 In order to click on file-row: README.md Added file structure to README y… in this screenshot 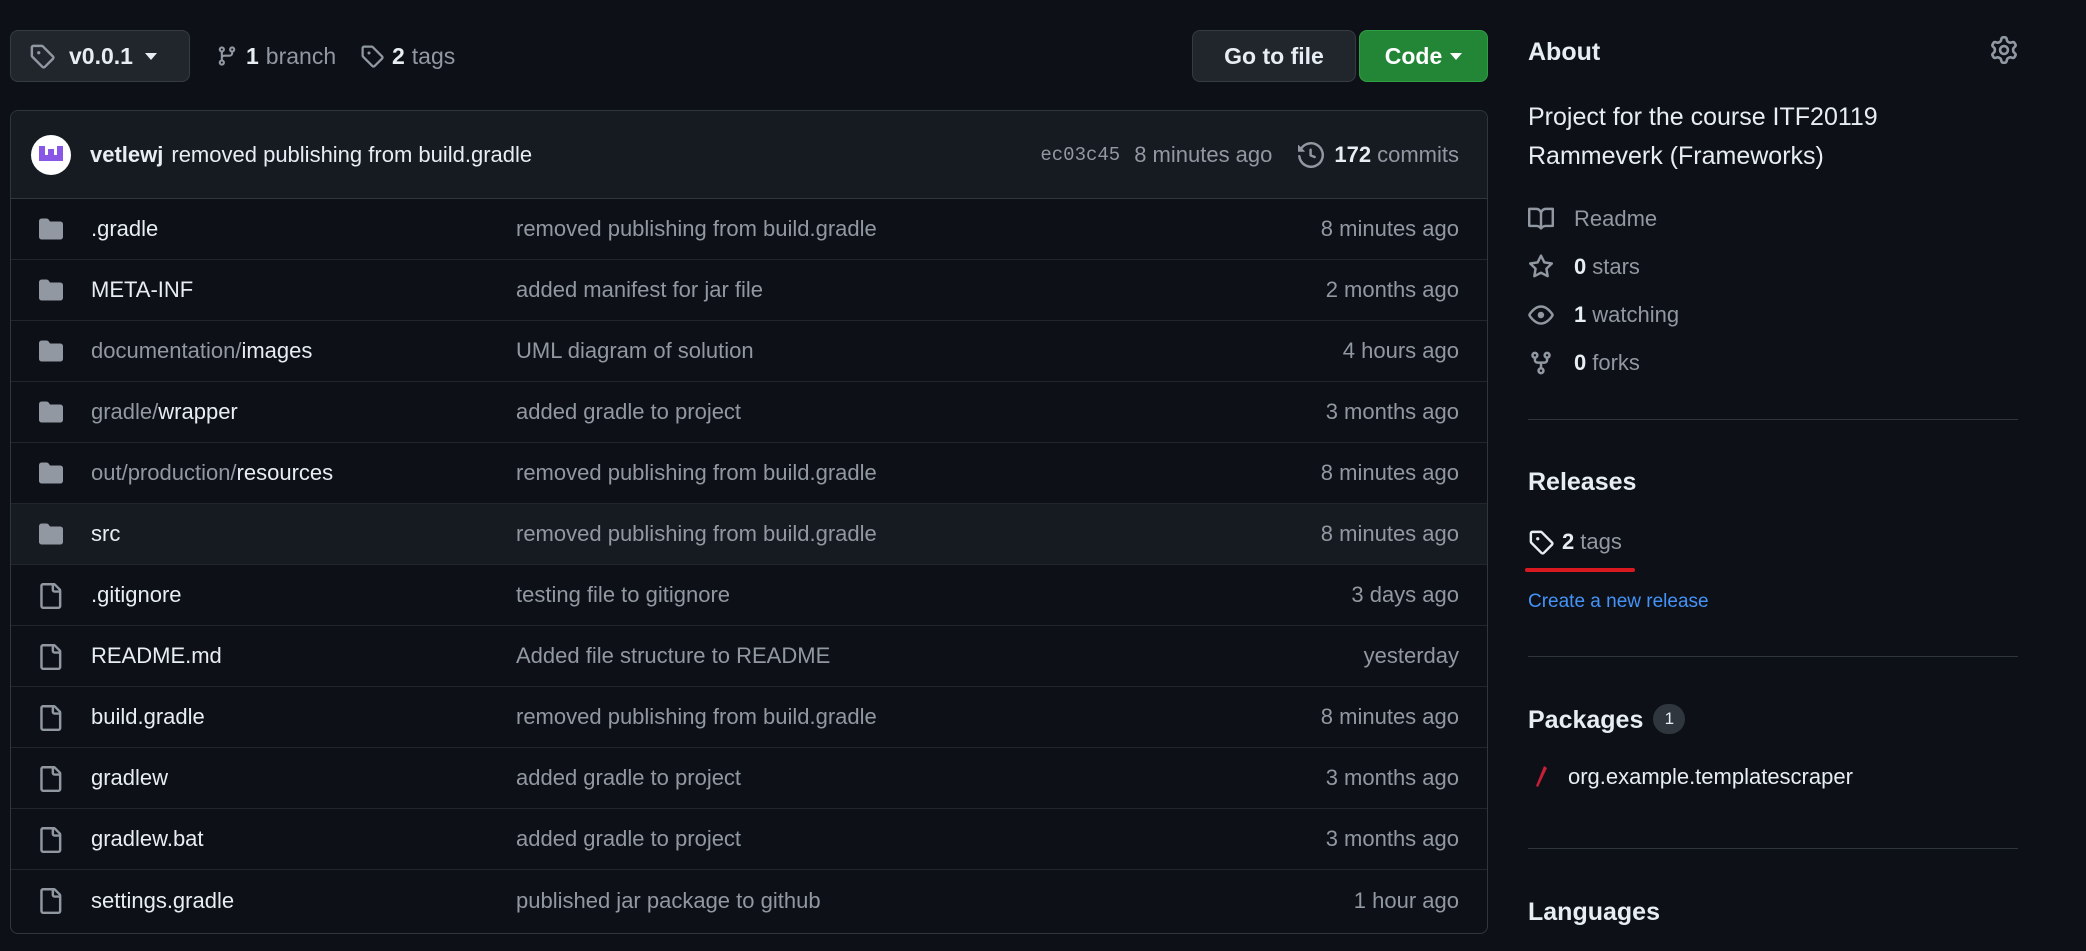, I will do `click(749, 656)`.